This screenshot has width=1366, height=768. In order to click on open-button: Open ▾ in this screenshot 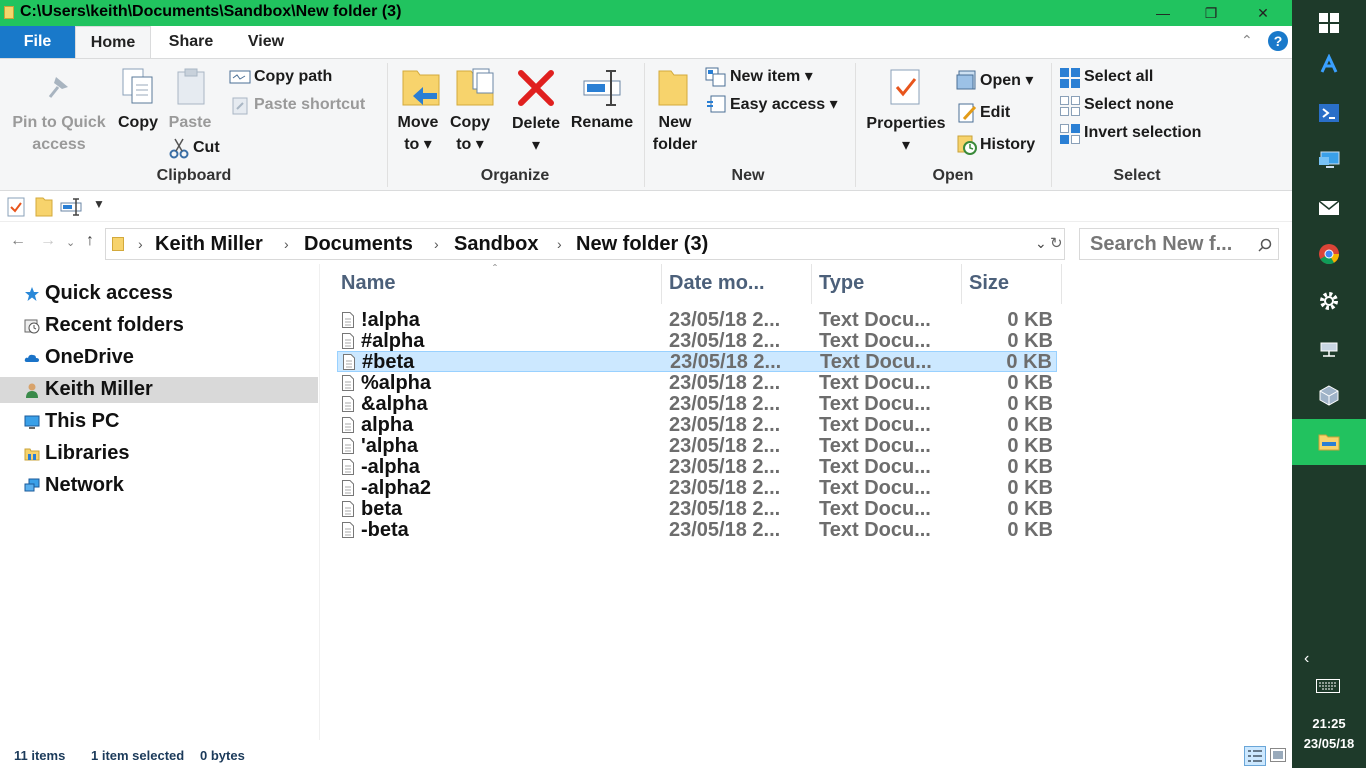, I will do `click(1006, 81)`.